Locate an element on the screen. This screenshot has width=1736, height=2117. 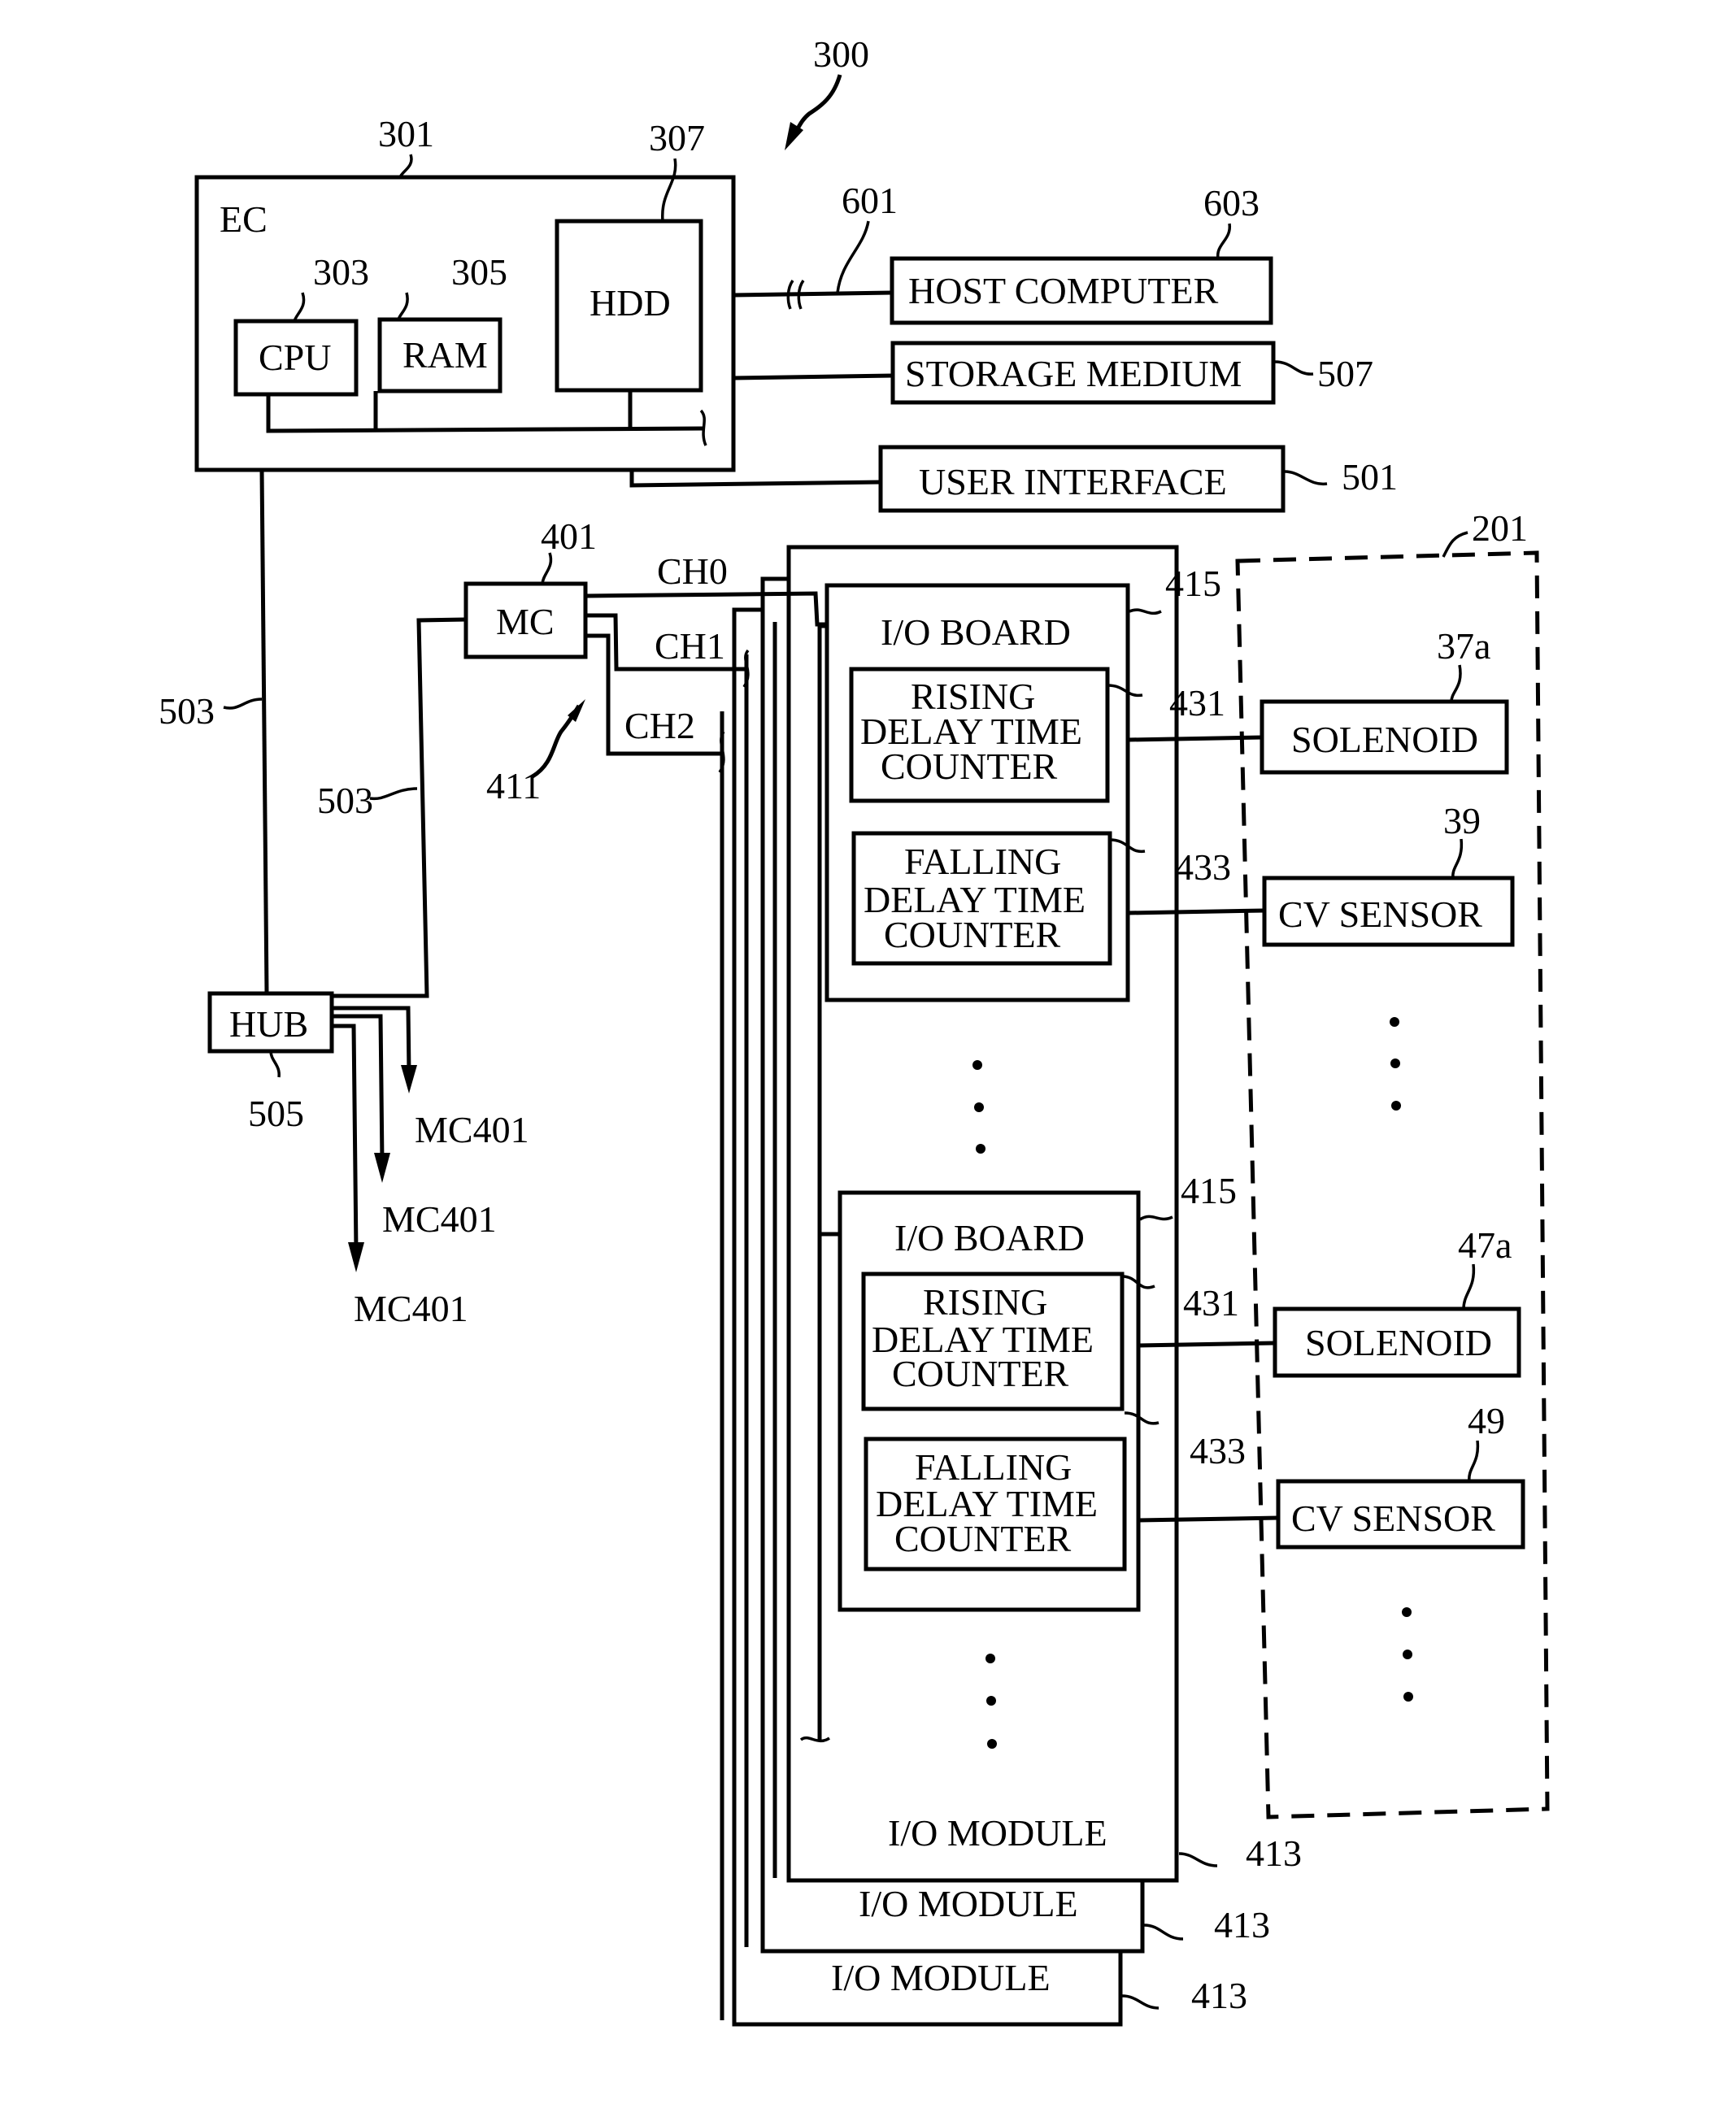
cv-sensor-1: CV SENSOR 39 is located at coordinates (1388, 873).